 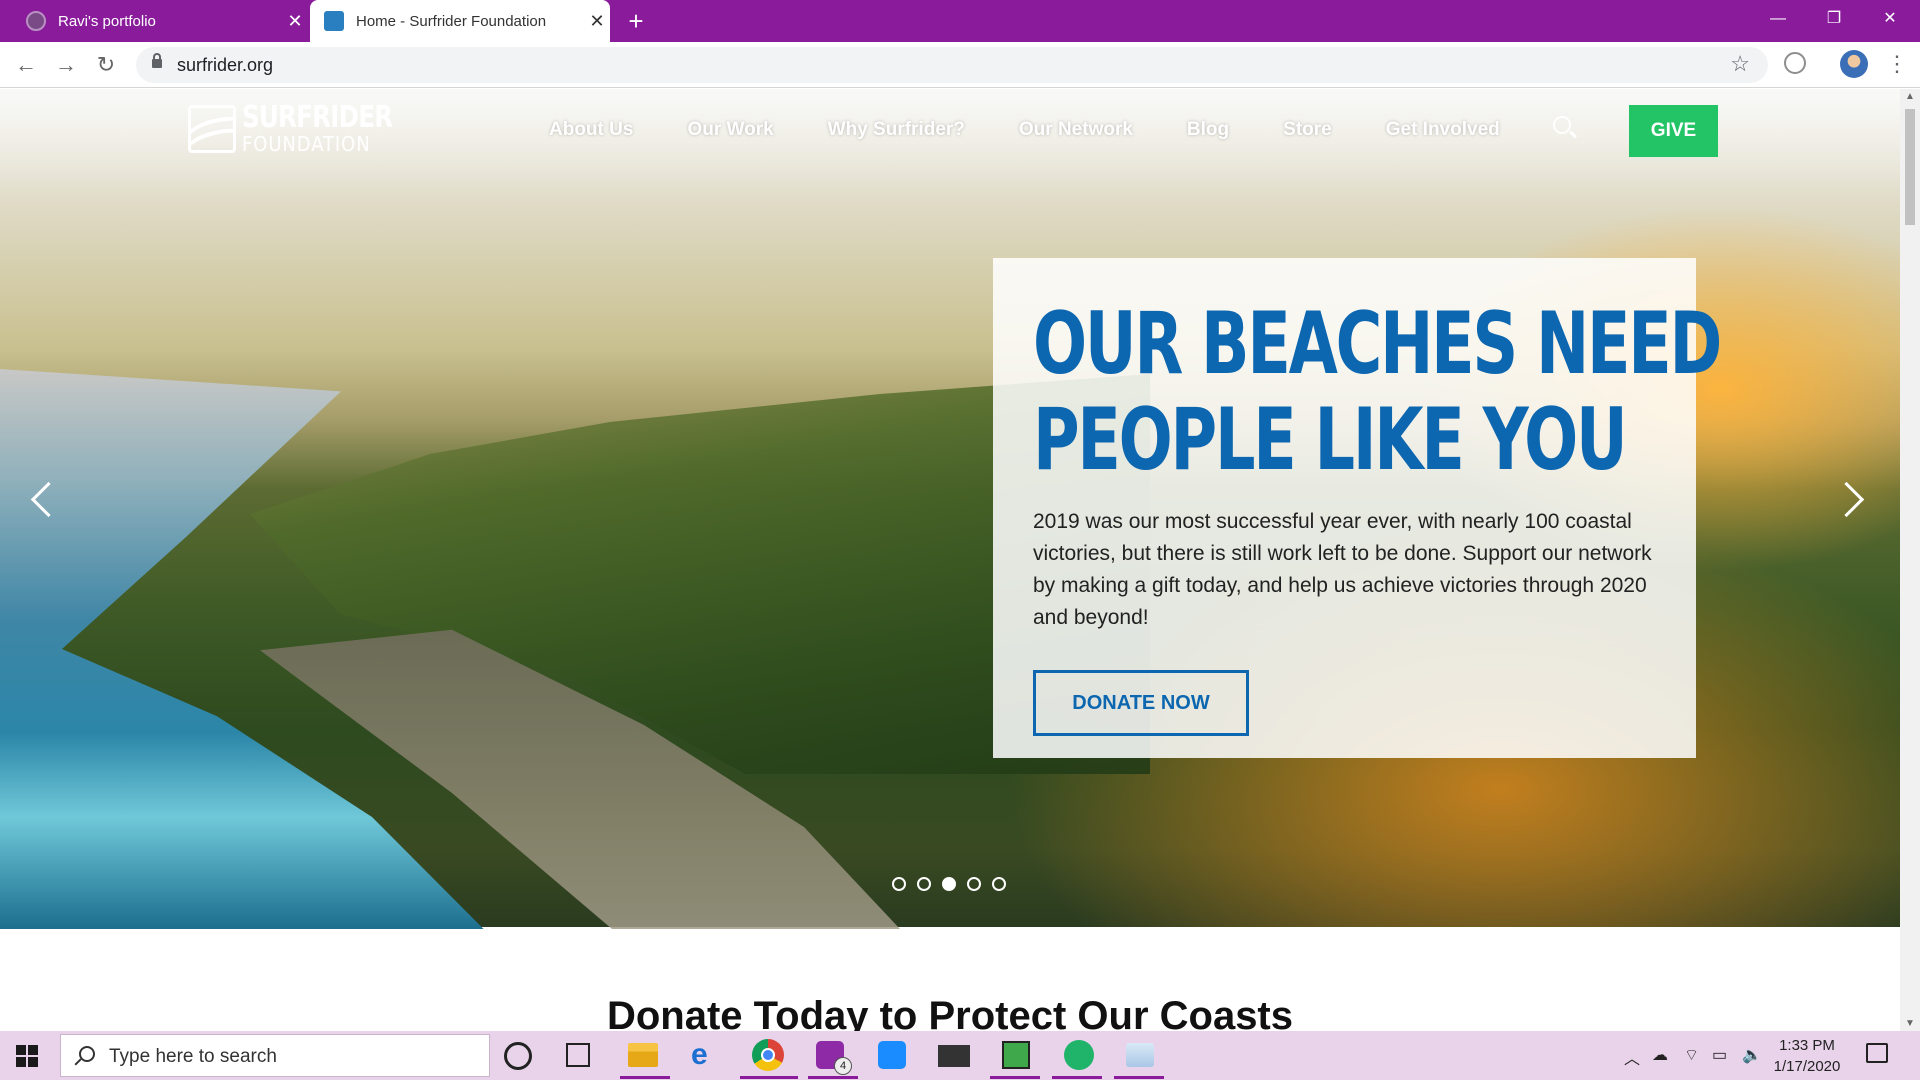 I want to click on surfrider-favicon-icon, so click(x=334, y=21).